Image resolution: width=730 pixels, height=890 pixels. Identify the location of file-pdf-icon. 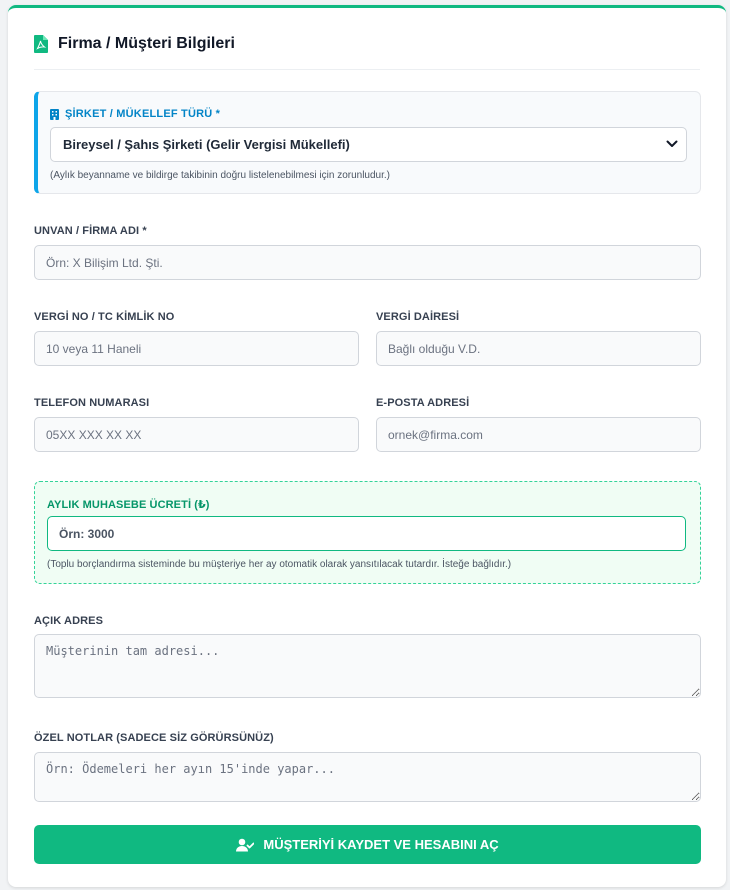
(41, 44).